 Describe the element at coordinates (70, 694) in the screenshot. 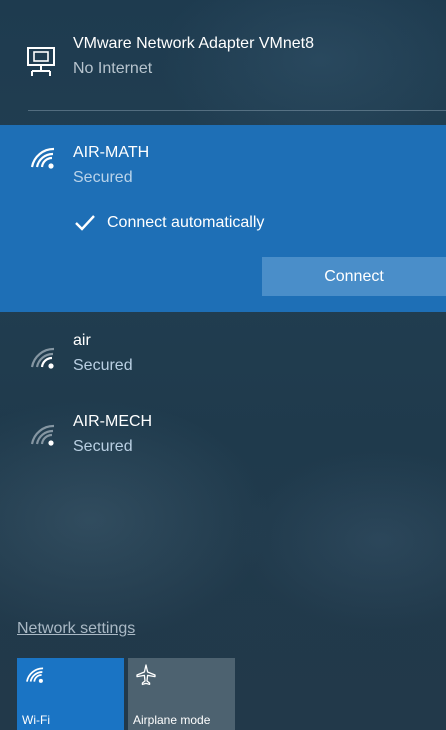

I see `wifi-toggle-tile: Wi-Fi` at that location.